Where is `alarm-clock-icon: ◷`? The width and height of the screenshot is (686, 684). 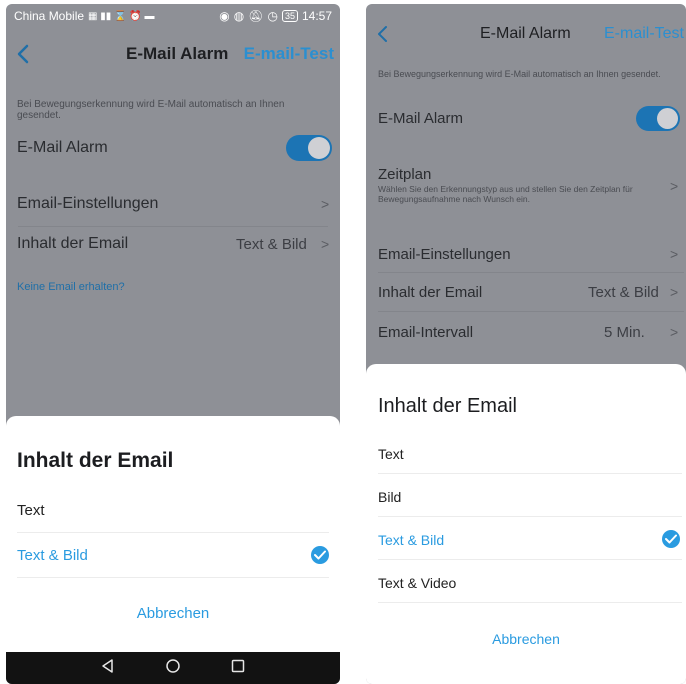 alarm-clock-icon: ◷ is located at coordinates (272, 16).